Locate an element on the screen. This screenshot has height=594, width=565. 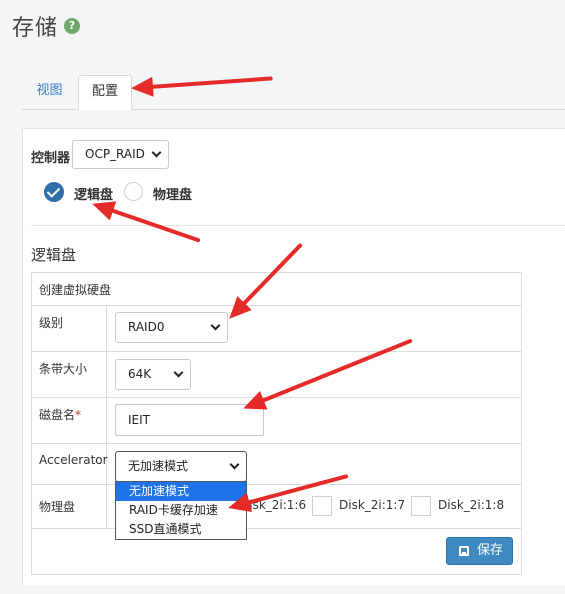
controller-label: 控制器 is located at coordinates (51, 158).